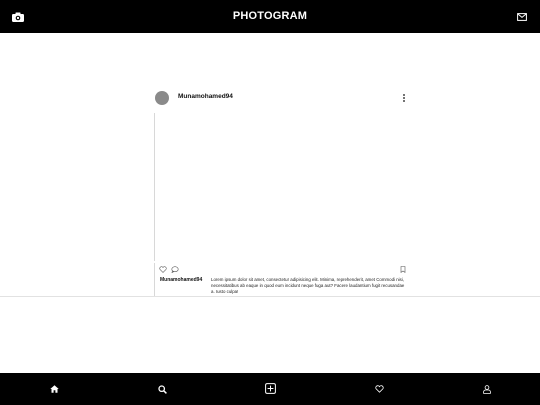  Describe the element at coordinates (522, 16) in the screenshot. I see `mail-icon` at that location.